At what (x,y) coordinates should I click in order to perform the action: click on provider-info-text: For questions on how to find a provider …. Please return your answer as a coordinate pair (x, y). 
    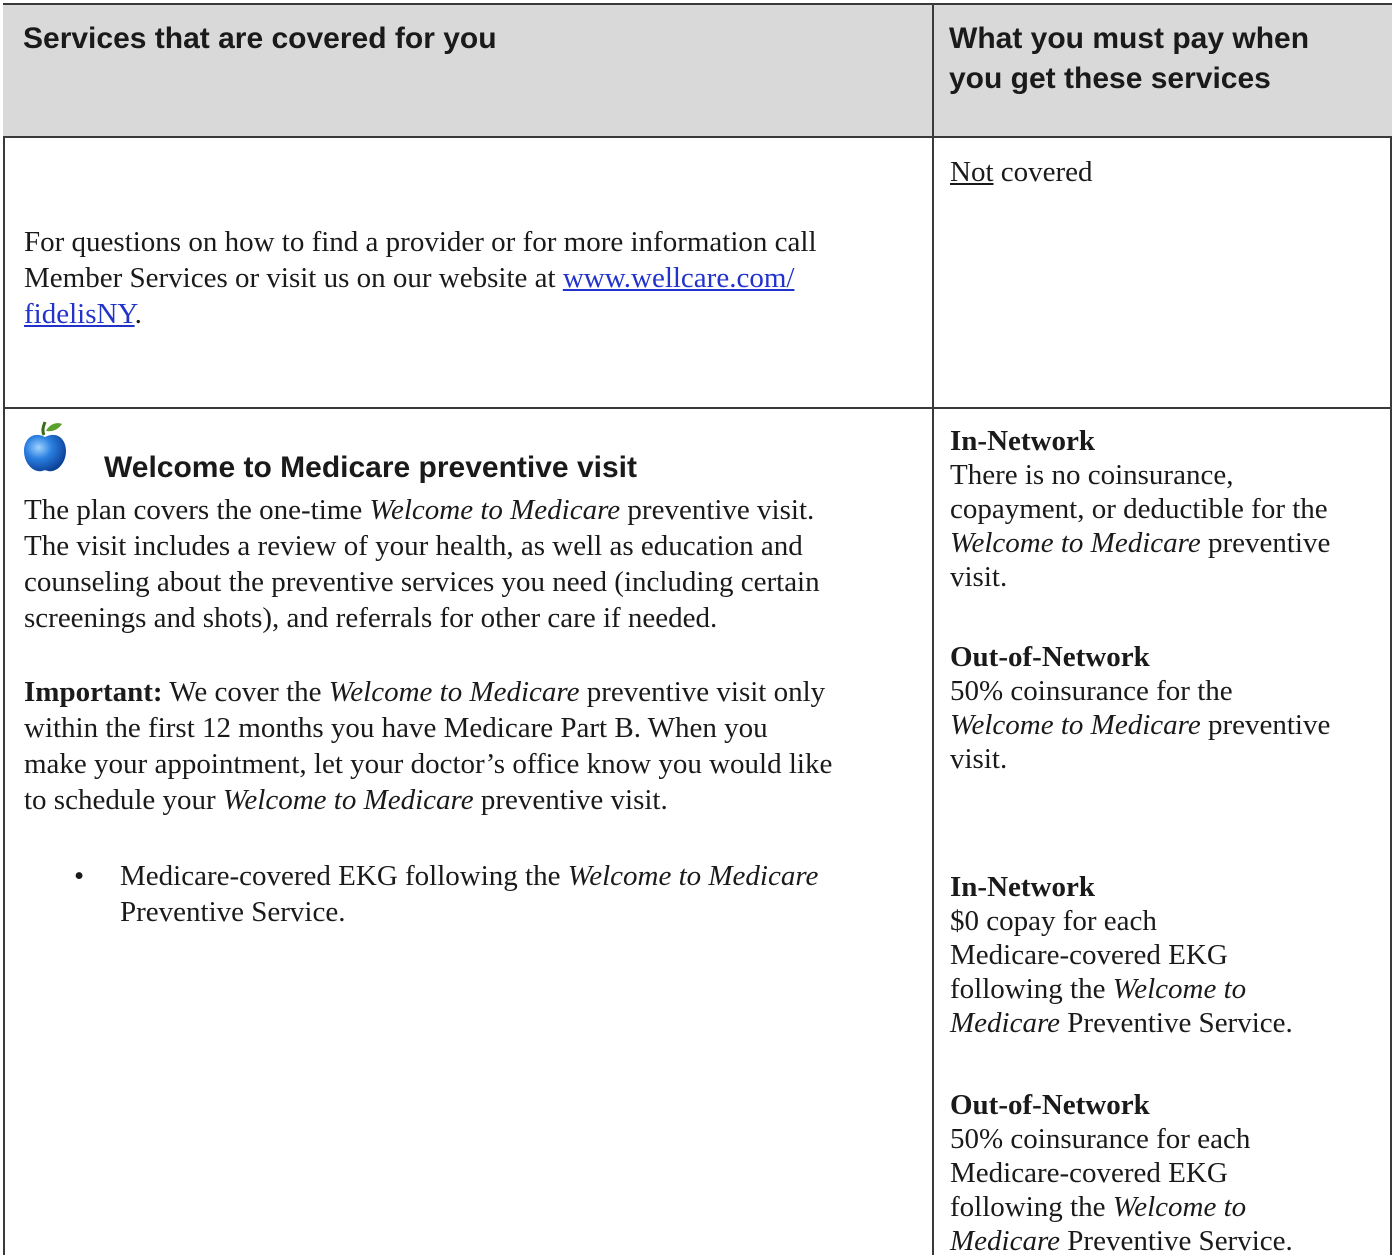
    Looking at the image, I should click on (474, 278).